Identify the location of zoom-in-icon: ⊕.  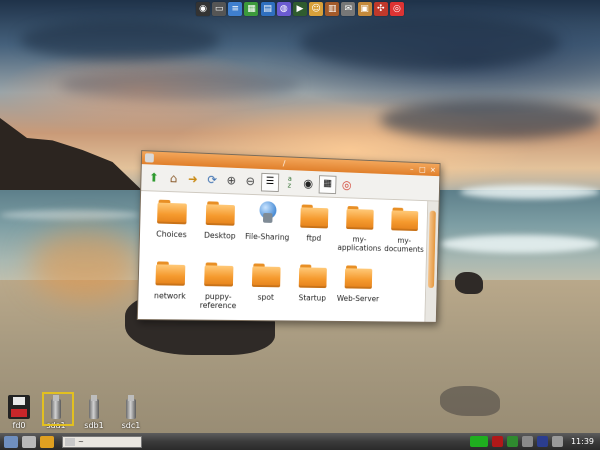
(231, 180).